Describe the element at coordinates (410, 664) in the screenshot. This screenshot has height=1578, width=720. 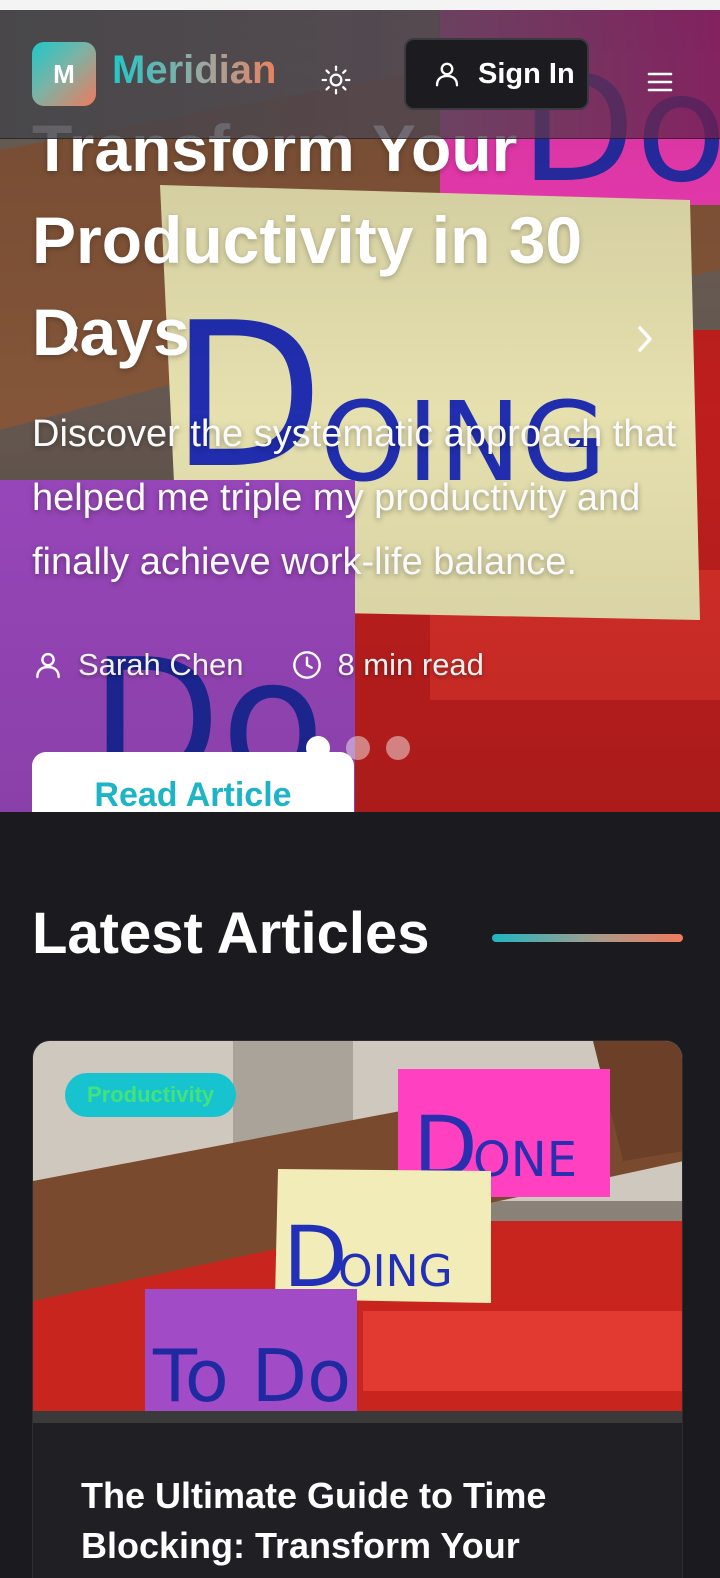
I see `read-time-label: 8 min read` at that location.